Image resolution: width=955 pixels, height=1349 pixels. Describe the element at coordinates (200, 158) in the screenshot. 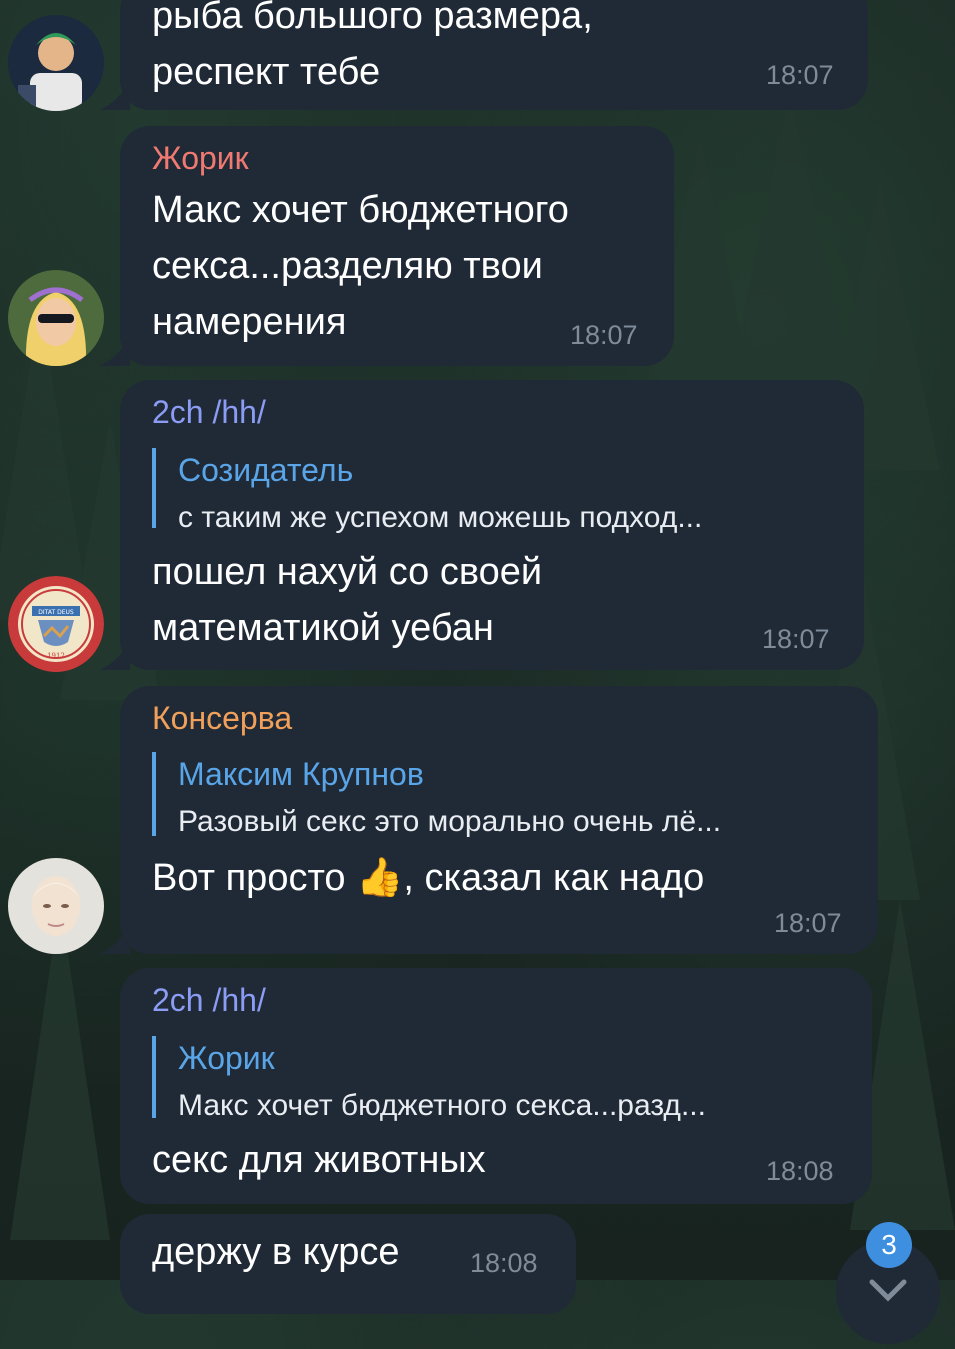

I see `sender-name: Жорик` at that location.